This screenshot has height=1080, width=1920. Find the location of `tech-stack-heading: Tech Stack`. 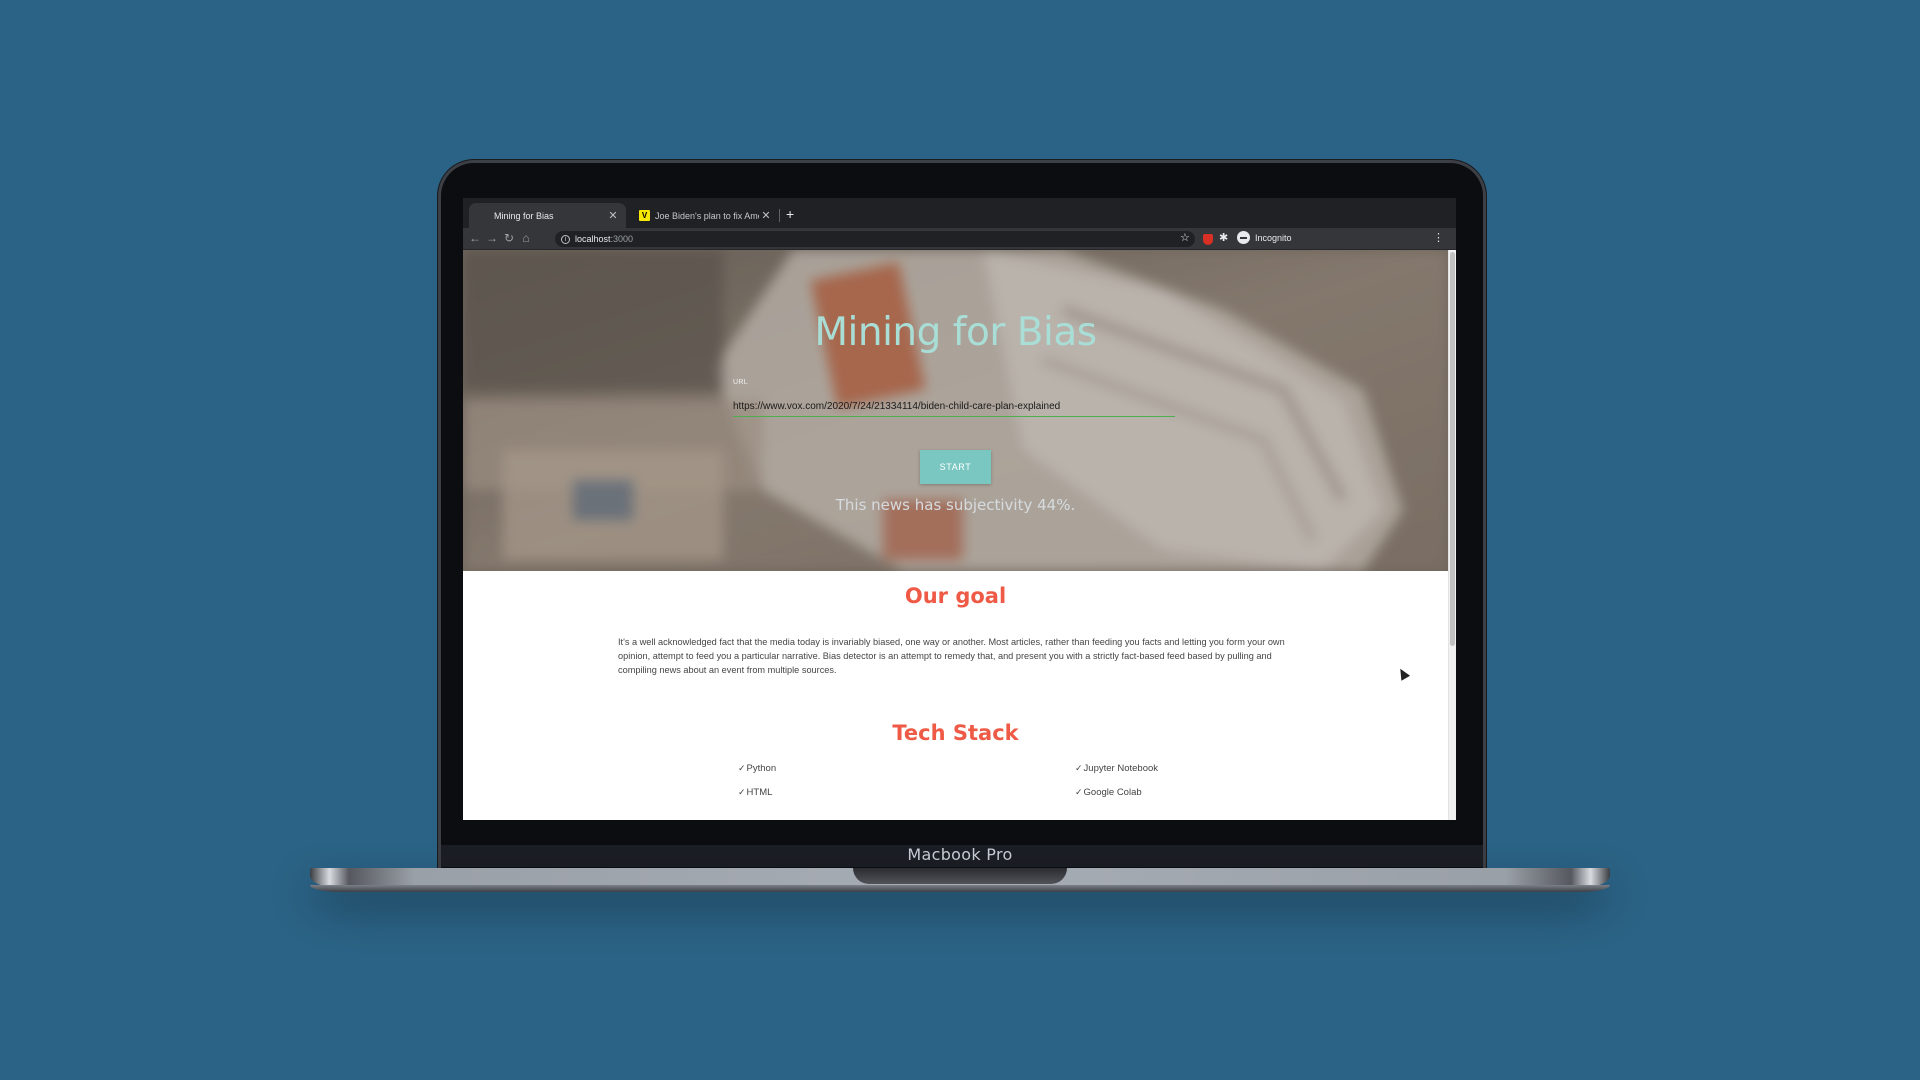

tech-stack-heading: Tech Stack is located at coordinates (955, 733).